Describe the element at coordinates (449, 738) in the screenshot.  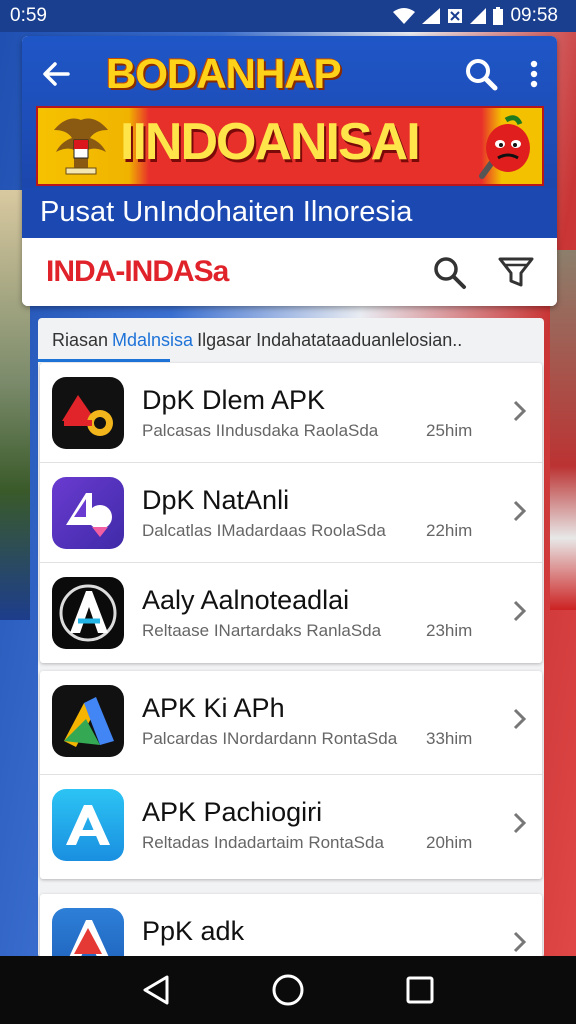
I see `app-meta: 33him` at that location.